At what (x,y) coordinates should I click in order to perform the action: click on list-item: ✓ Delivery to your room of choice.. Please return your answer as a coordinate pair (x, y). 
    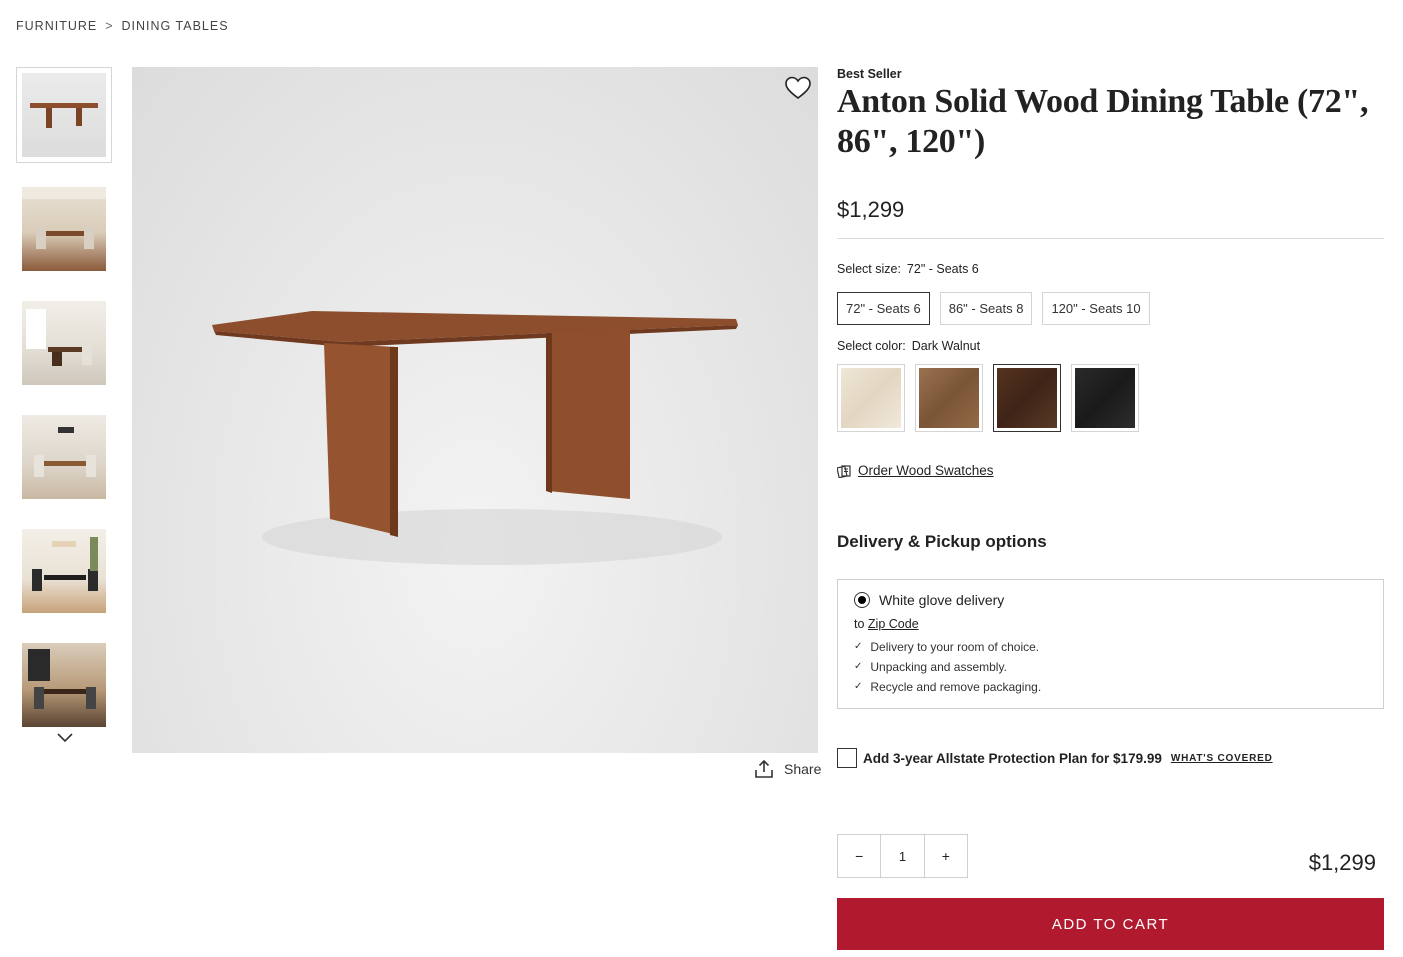
    Looking at the image, I should click on (1110, 647).